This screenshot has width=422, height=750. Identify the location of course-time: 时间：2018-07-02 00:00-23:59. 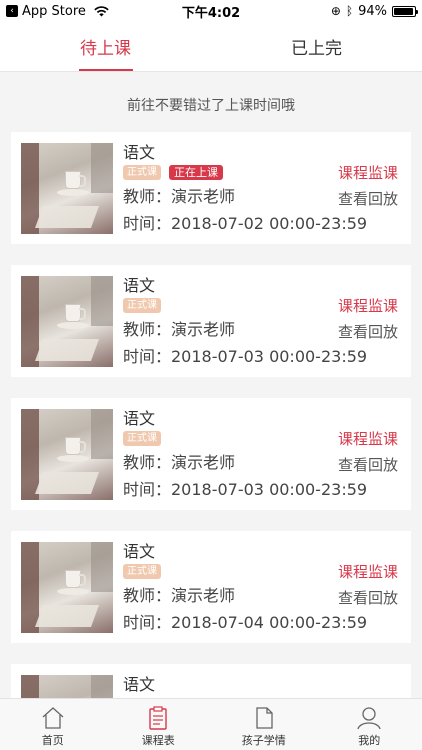
(245, 223).